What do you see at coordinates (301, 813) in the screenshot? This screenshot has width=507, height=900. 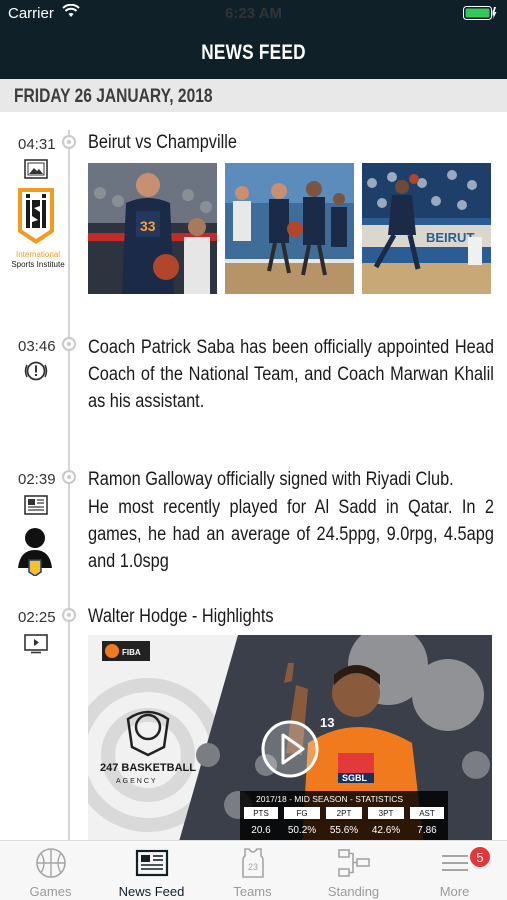 I see `stat-header: FG` at bounding box center [301, 813].